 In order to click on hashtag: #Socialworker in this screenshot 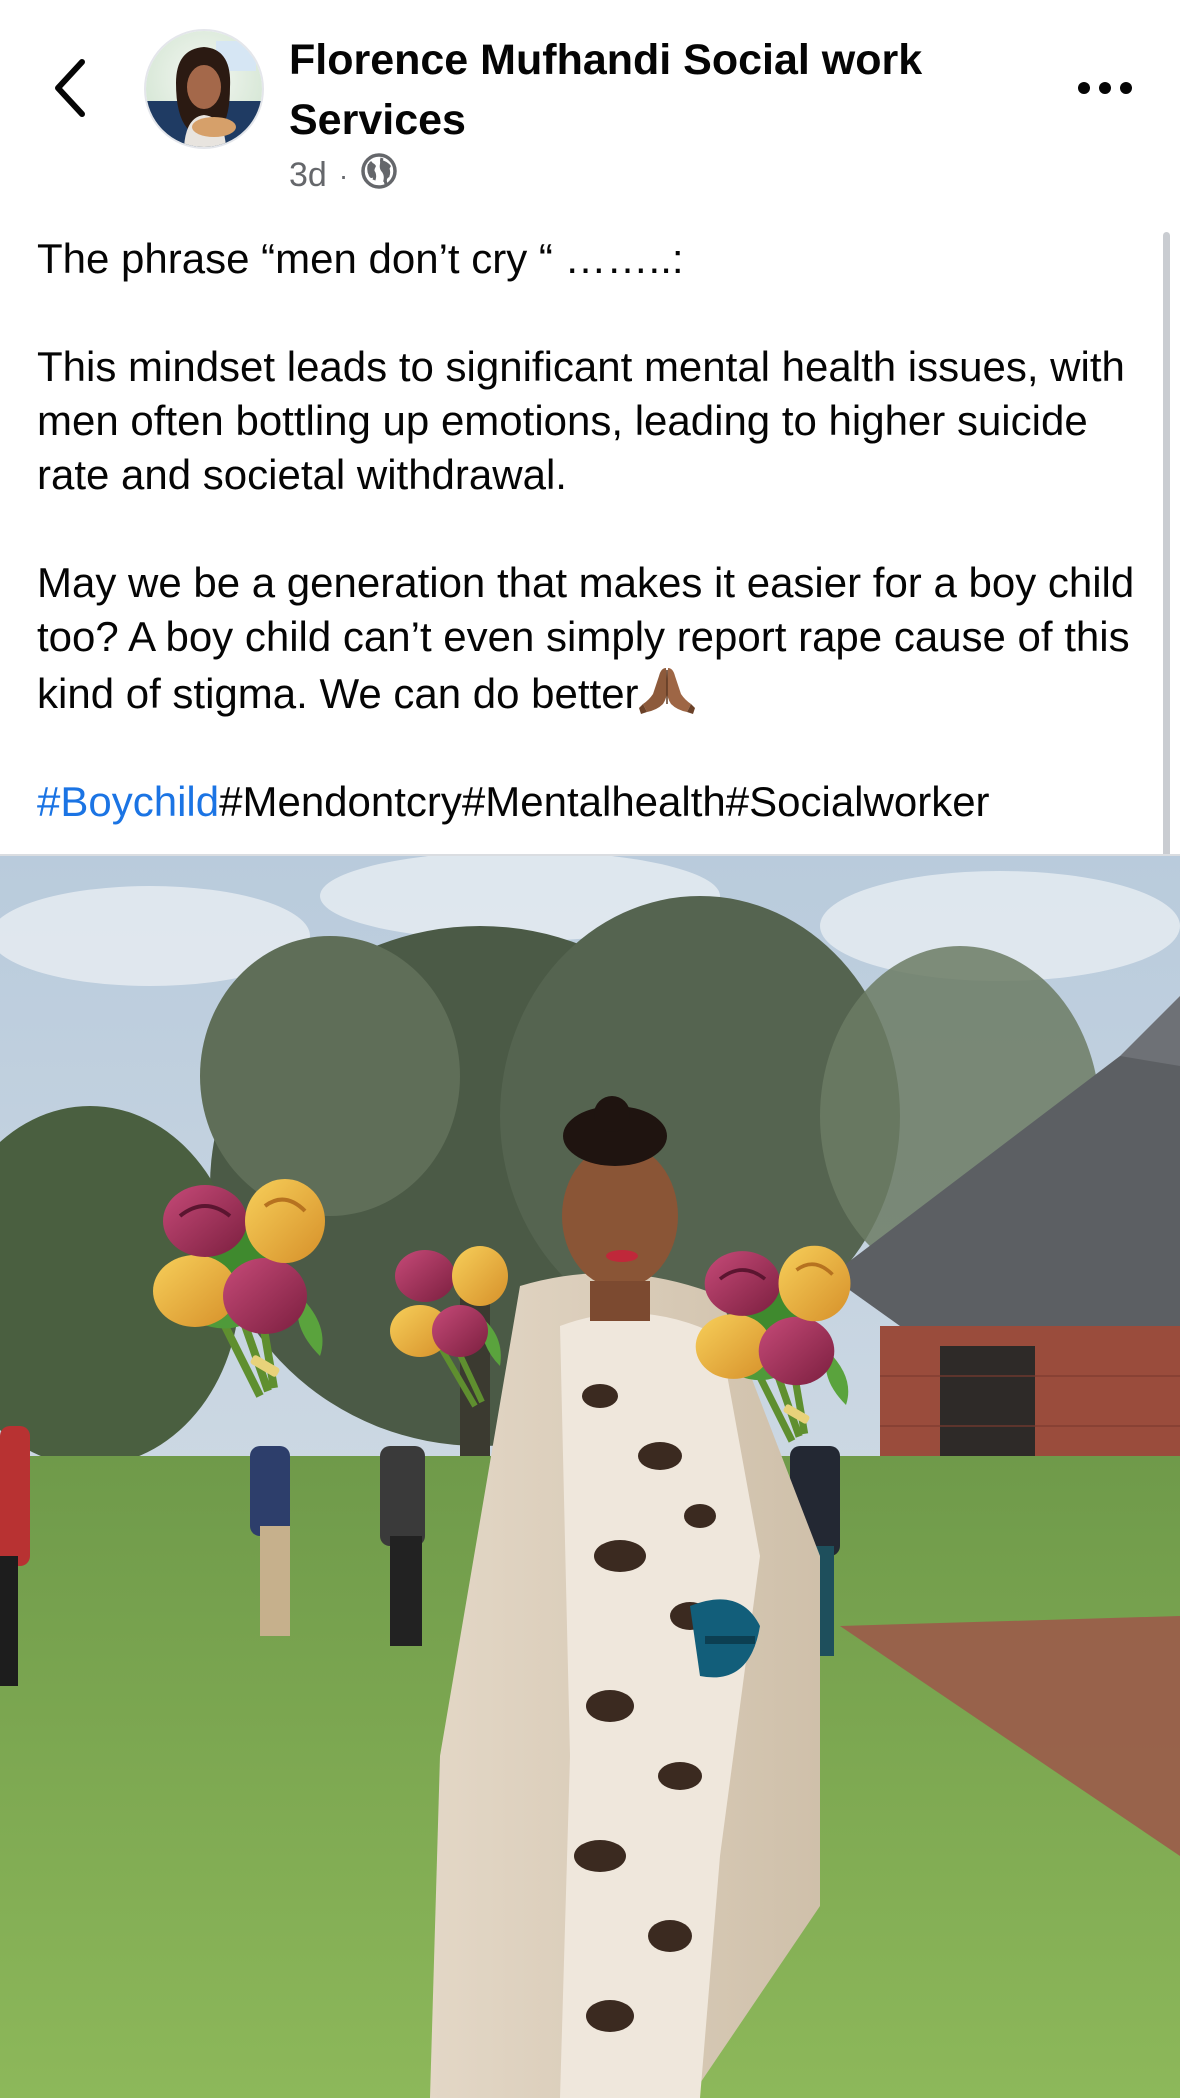, I will do `click(858, 801)`.